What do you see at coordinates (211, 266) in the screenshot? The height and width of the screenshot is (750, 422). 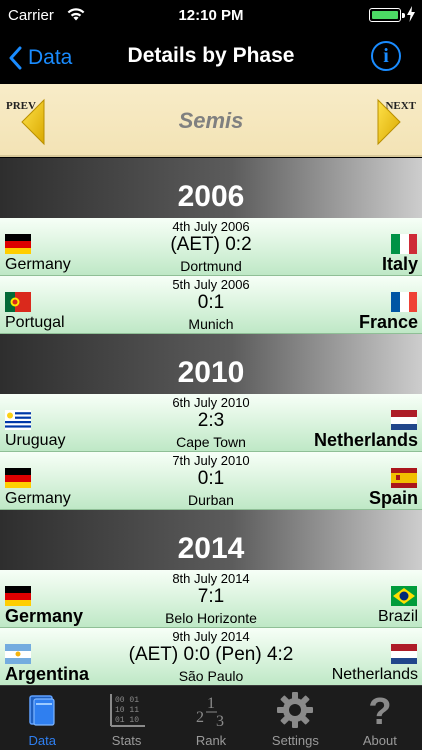 I see `match-venue: Dortmund` at bounding box center [211, 266].